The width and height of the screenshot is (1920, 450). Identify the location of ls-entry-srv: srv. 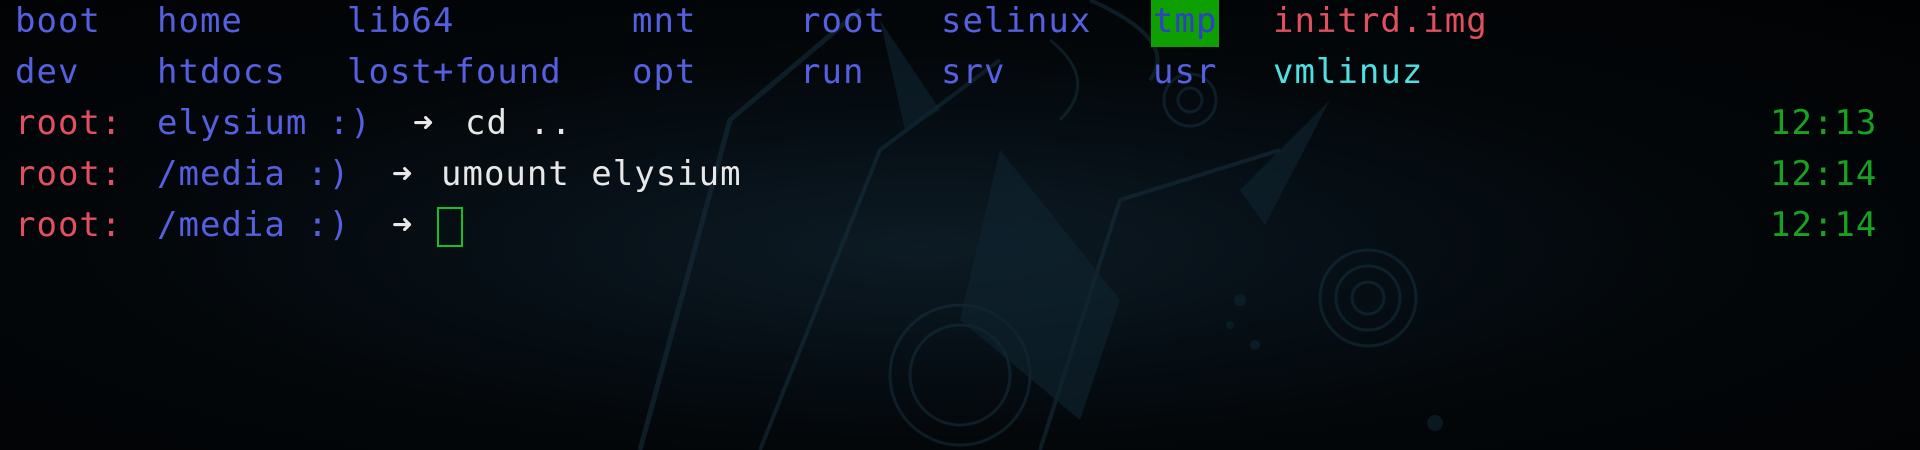
(973, 72).